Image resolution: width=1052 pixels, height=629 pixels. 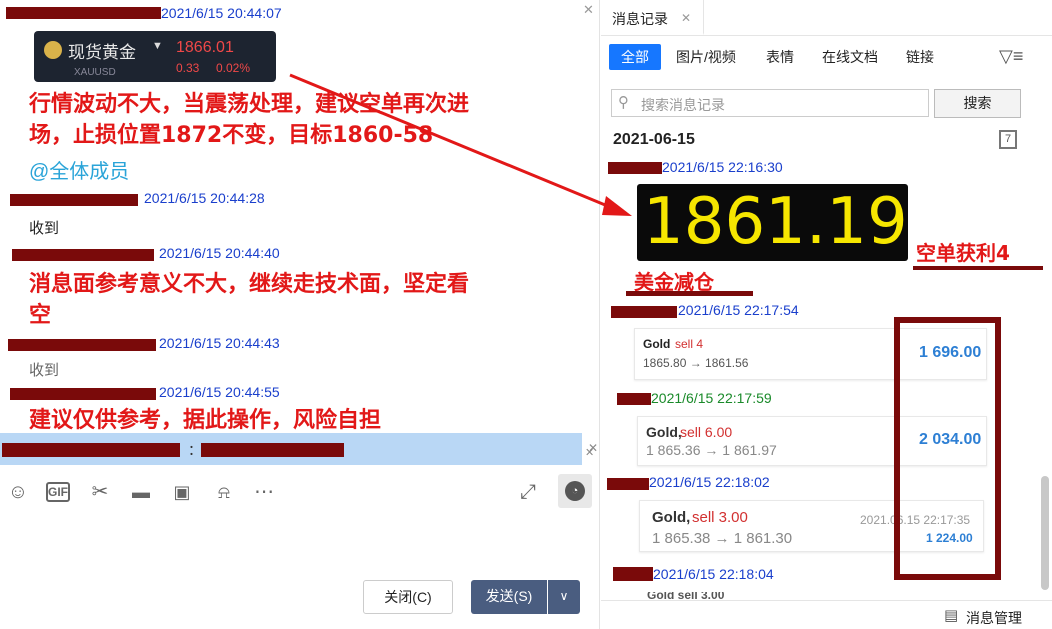 I want to click on annotation-arrow, so click(x=460, y=144).